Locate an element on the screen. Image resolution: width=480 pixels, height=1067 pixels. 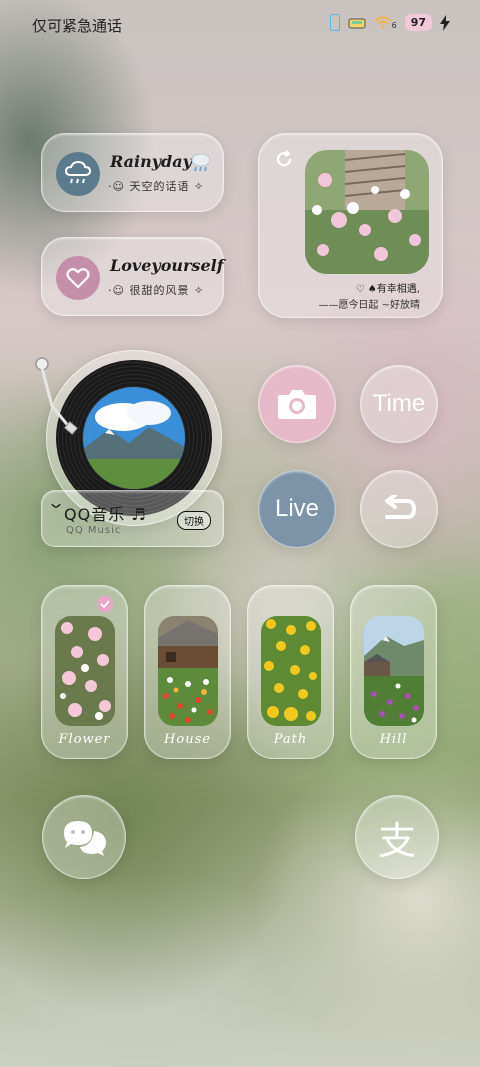
carrier-text: 仅可紧急通话 is located at coordinates (77, 26).